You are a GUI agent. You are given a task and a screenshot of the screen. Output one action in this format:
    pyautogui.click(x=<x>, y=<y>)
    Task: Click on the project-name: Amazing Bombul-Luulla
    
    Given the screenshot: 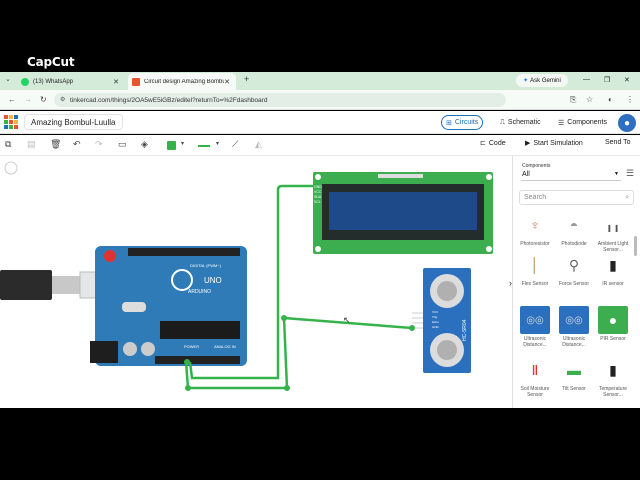 What is the action you would take?
    pyautogui.click(x=73, y=122)
    